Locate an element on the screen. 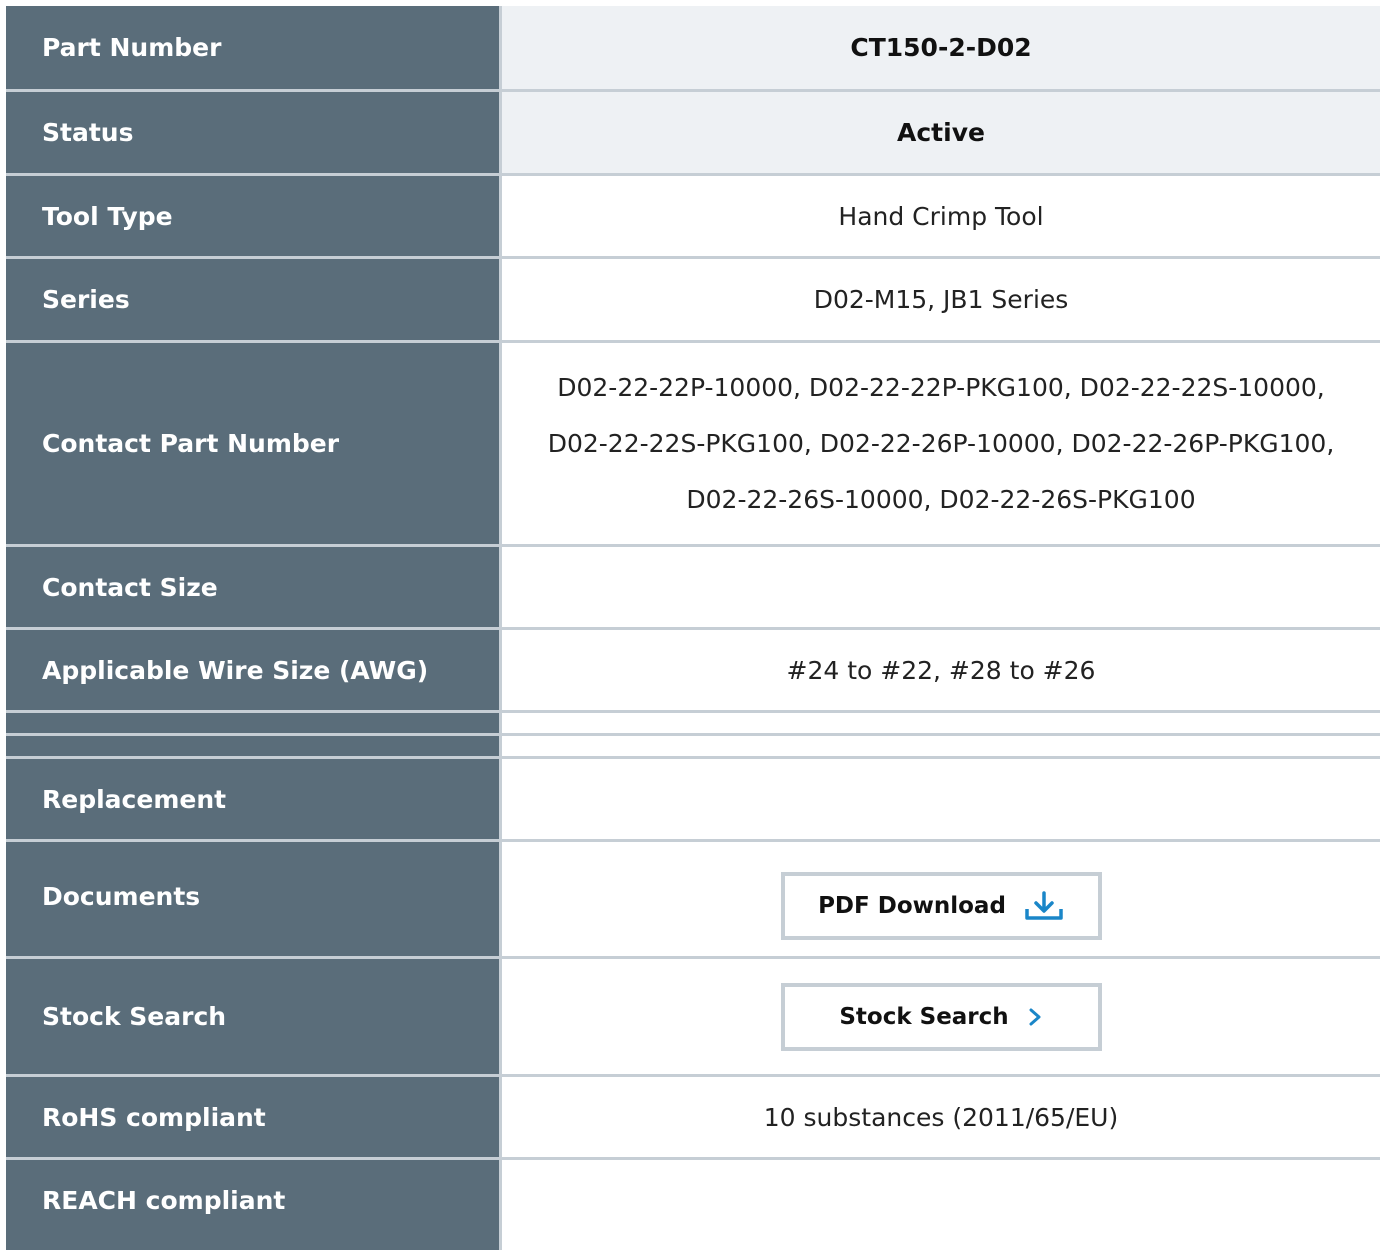  row-stock-search: Stock Search Stock Search is located at coordinates (693, 1015).